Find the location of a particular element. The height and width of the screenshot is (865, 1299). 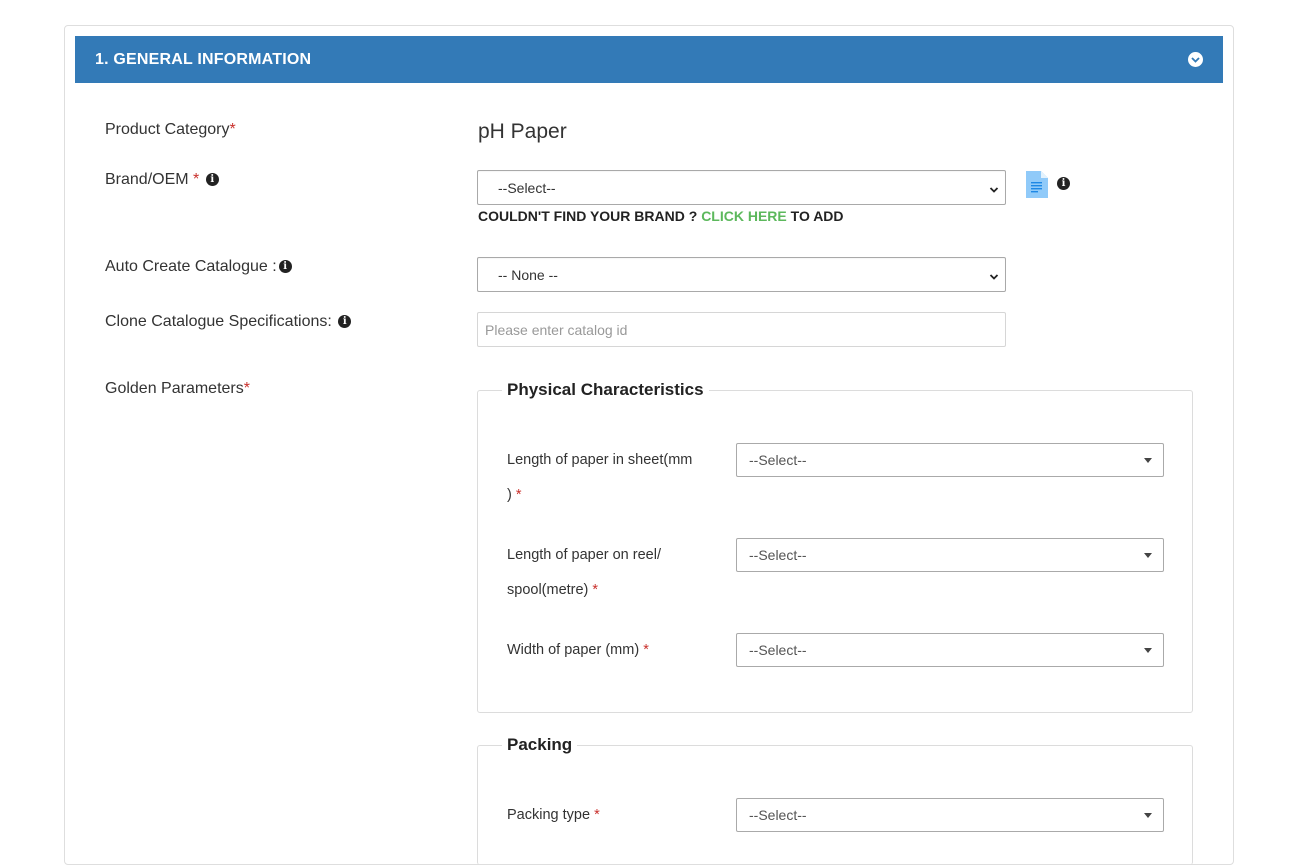

length-reel-dropdown: --Select-- is located at coordinates (950, 555).